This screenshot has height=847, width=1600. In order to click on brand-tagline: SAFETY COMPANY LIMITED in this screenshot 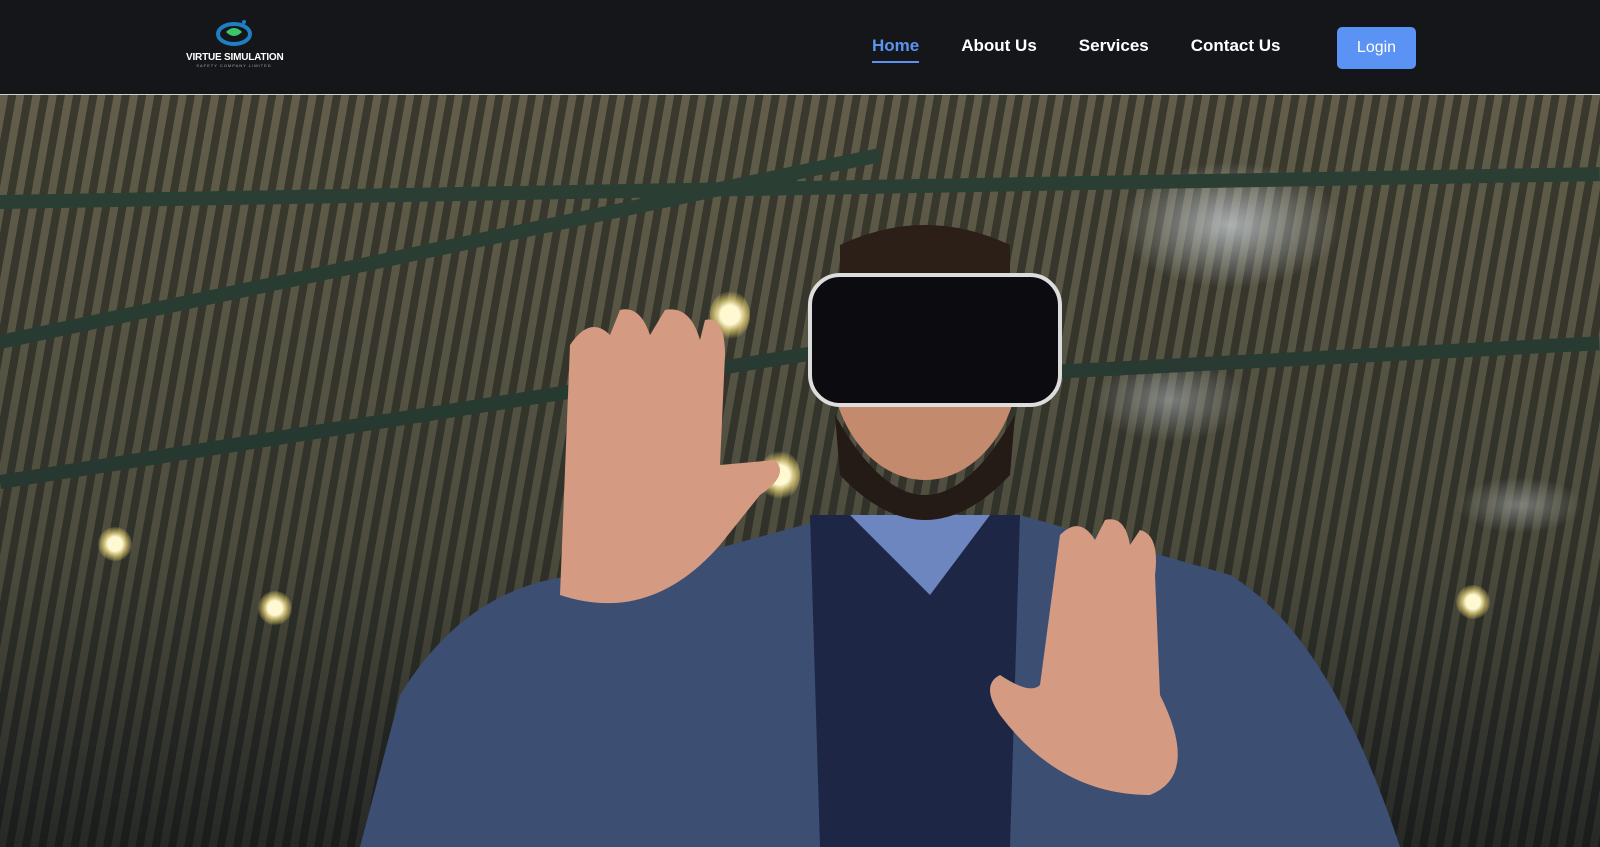, I will do `click(234, 65)`.